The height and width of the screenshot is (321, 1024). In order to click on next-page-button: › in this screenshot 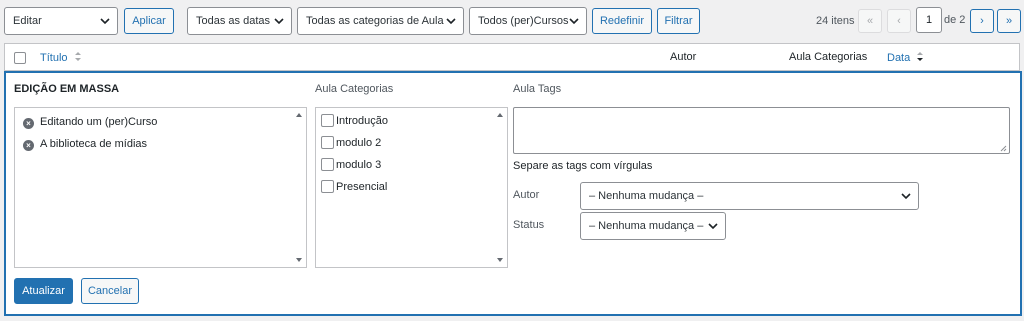, I will do `click(982, 21)`.